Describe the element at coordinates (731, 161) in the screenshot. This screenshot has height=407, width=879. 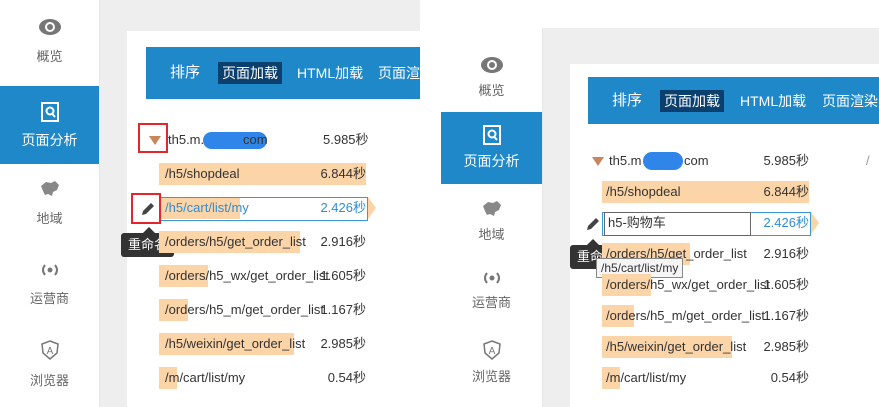
I see `domain-row: th5.m com 5.985秒 /` at that location.